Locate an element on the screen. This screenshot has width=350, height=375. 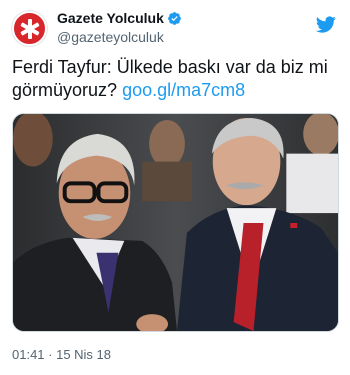
display-name: Gazete Yolculuk is located at coordinates (110, 18).